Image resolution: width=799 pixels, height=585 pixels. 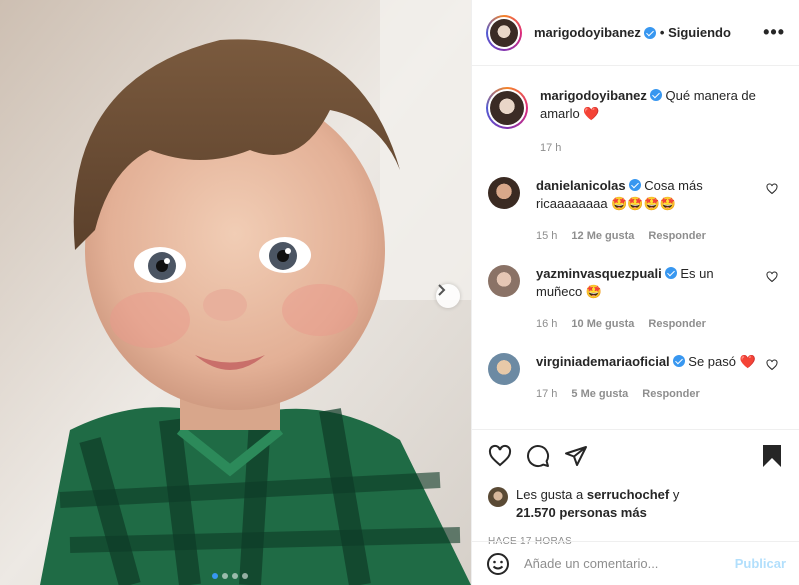 What do you see at coordinates (722, 361) in the screenshot?
I see `comment-text: Se pasó ❤️` at bounding box center [722, 361].